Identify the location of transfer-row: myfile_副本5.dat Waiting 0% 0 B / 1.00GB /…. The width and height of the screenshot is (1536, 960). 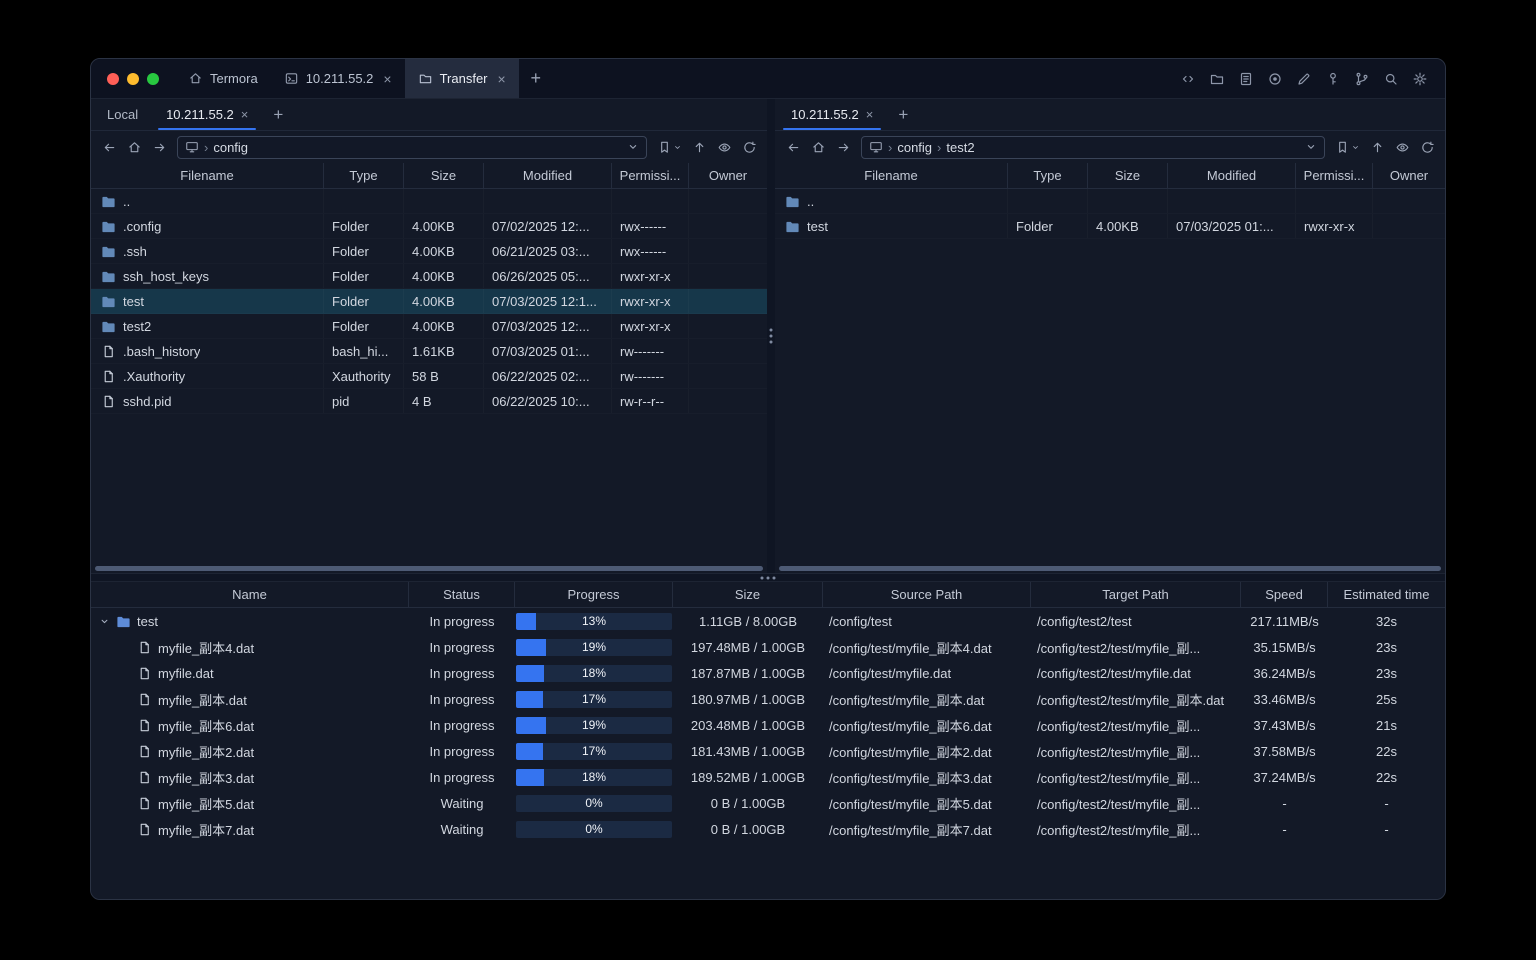
(768, 803).